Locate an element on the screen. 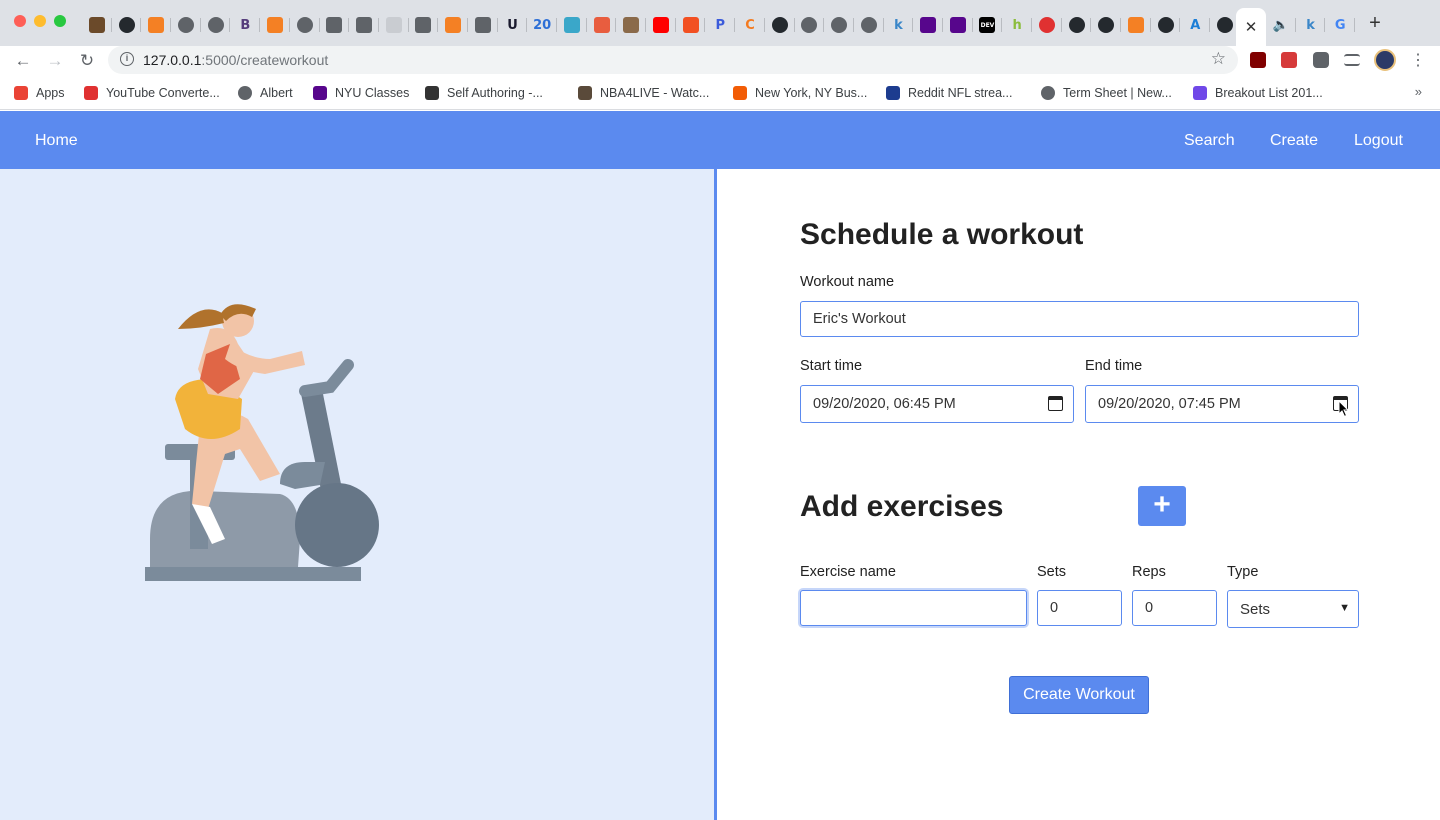 The height and width of the screenshot is (820, 1440). github-icon is located at coordinates (1165, 25).